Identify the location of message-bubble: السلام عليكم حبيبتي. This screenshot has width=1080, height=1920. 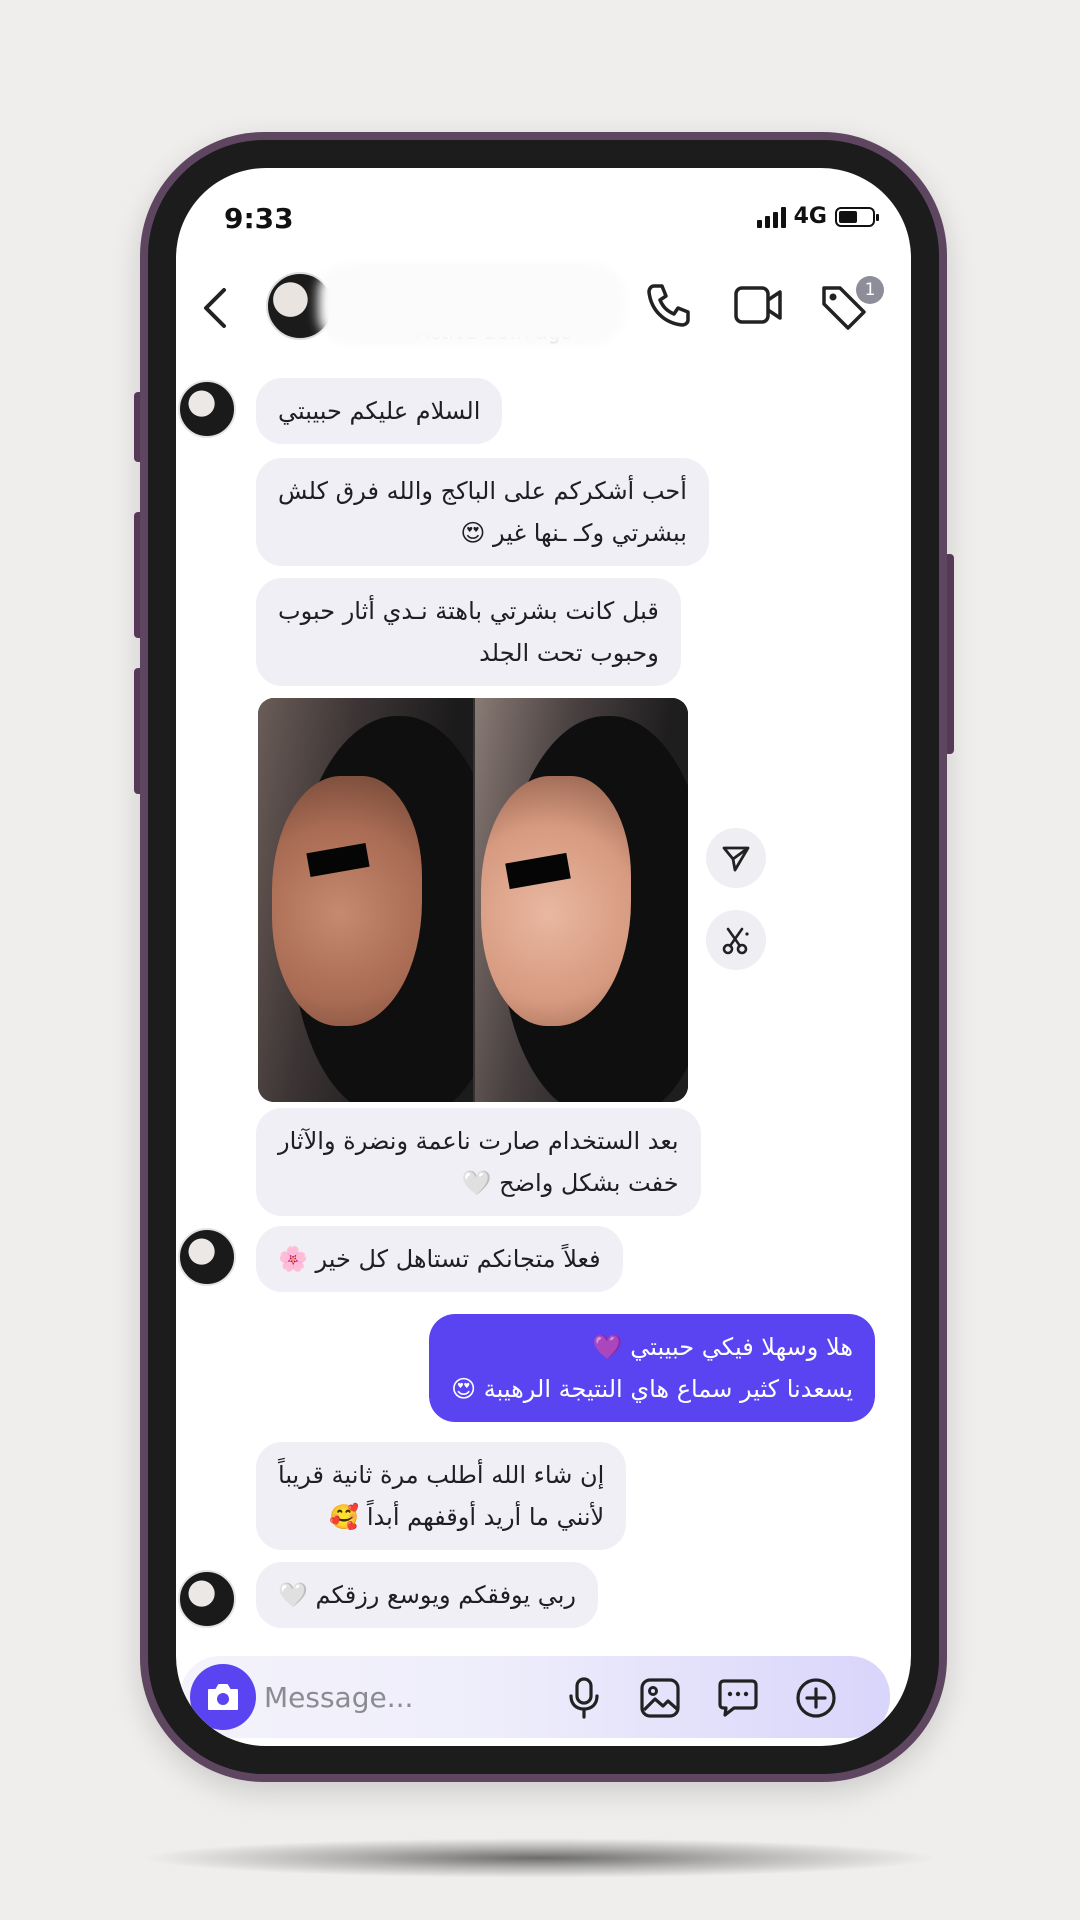
(379, 411).